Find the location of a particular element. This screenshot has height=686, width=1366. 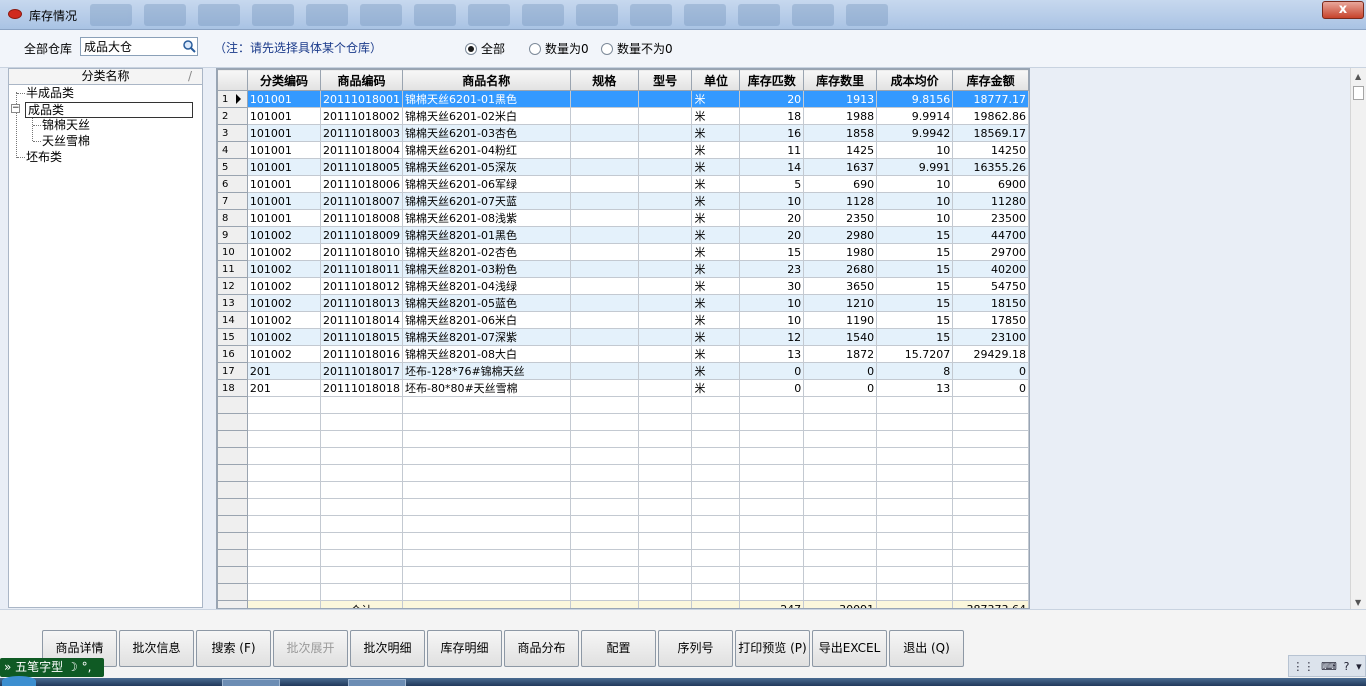

tree-node-semi-finished: 半成品类 is located at coordinates (50, 93).